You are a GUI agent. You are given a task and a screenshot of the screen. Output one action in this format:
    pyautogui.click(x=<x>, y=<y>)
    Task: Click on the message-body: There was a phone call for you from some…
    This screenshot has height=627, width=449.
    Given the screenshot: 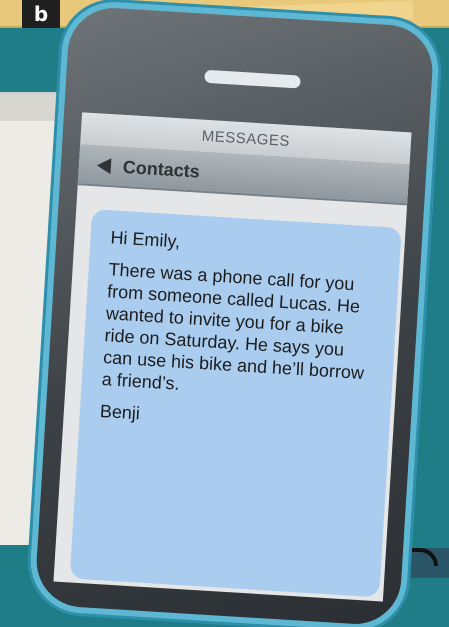 What is the action you would take?
    pyautogui.click(x=233, y=326)
    